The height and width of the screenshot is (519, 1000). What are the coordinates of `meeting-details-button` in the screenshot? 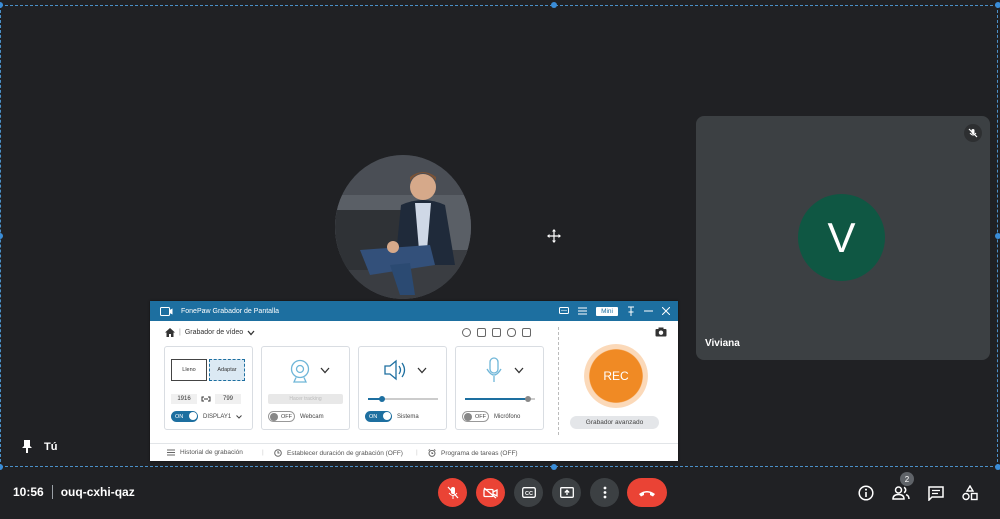 It's located at (866, 493).